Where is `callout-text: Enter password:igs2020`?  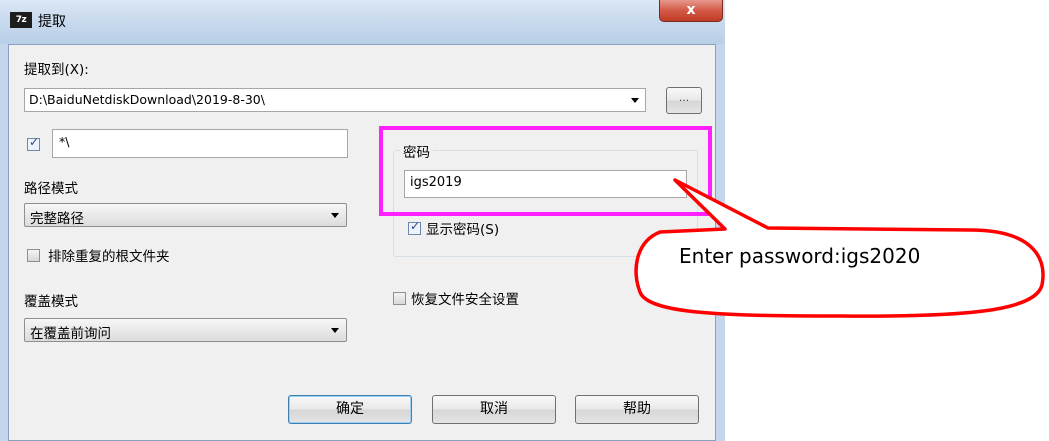
callout-text: Enter password:igs2020 is located at coordinates (800, 256).